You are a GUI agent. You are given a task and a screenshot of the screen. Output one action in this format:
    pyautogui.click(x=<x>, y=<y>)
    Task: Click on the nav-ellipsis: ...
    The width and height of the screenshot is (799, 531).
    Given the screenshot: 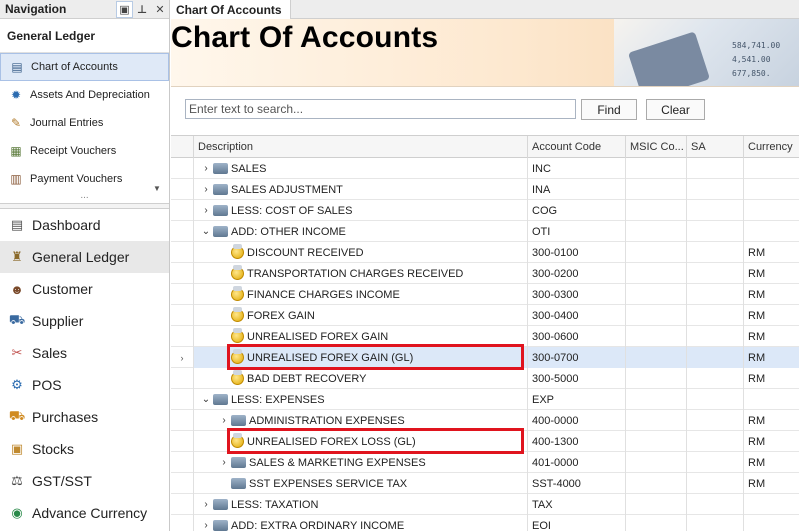 What is the action you would take?
    pyautogui.click(x=84, y=197)
    